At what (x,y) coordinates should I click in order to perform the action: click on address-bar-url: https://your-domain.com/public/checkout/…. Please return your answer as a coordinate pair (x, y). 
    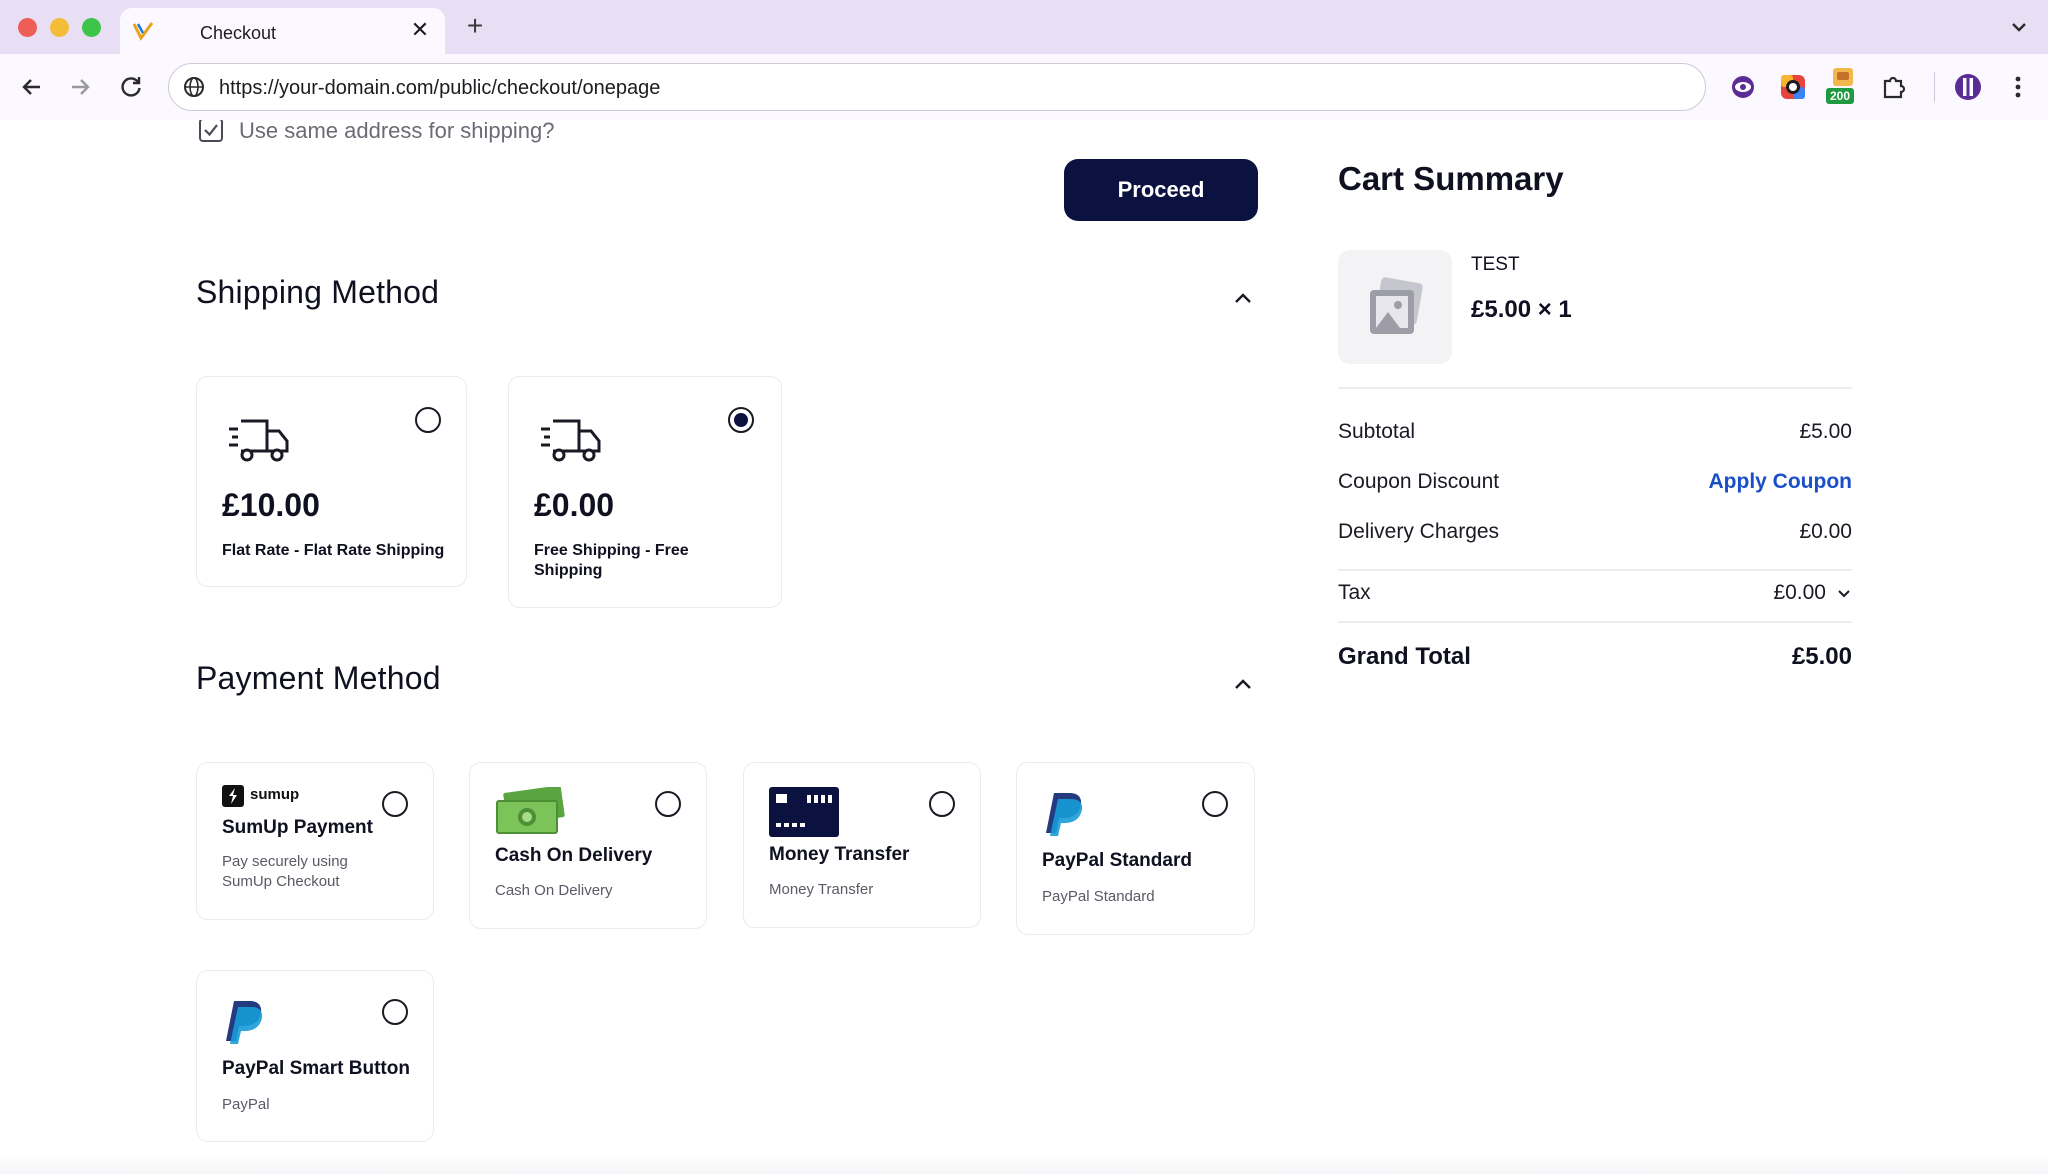
    Looking at the image, I should click on (440, 88).